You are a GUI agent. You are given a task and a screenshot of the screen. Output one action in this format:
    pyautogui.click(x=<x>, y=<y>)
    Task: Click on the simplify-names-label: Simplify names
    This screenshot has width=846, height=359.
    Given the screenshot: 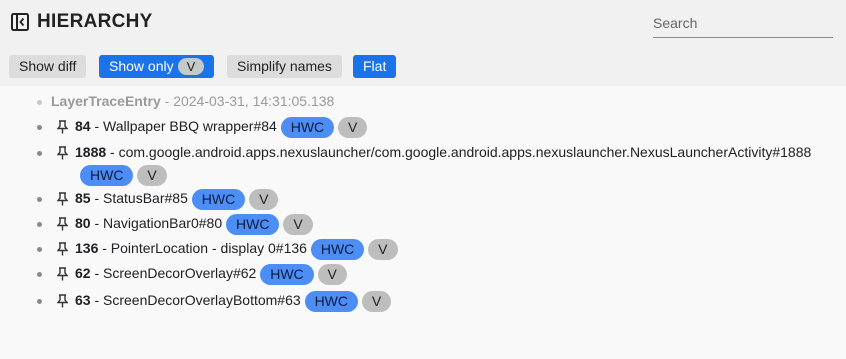 What is the action you would take?
    pyautogui.click(x=284, y=66)
    